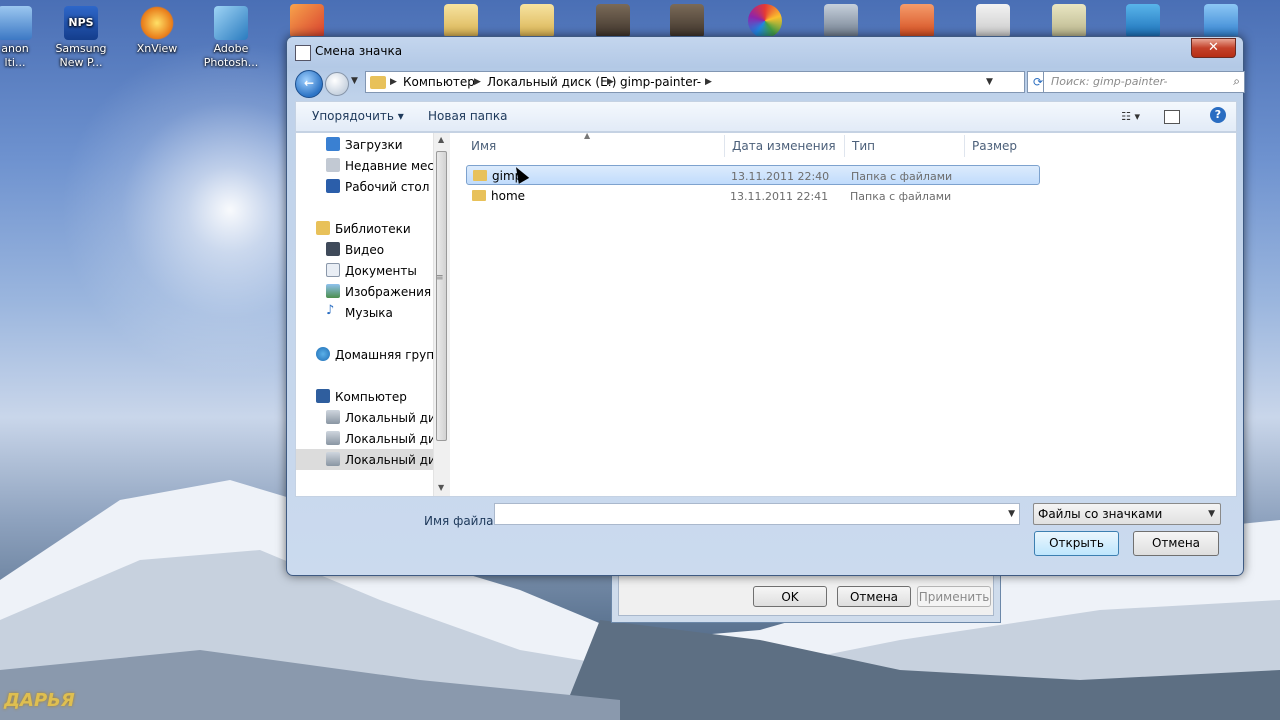 The image size is (1280, 720). Describe the element at coordinates (660, 82) in the screenshot. I see `breadcrumb-folder: gimp-painter-` at that location.